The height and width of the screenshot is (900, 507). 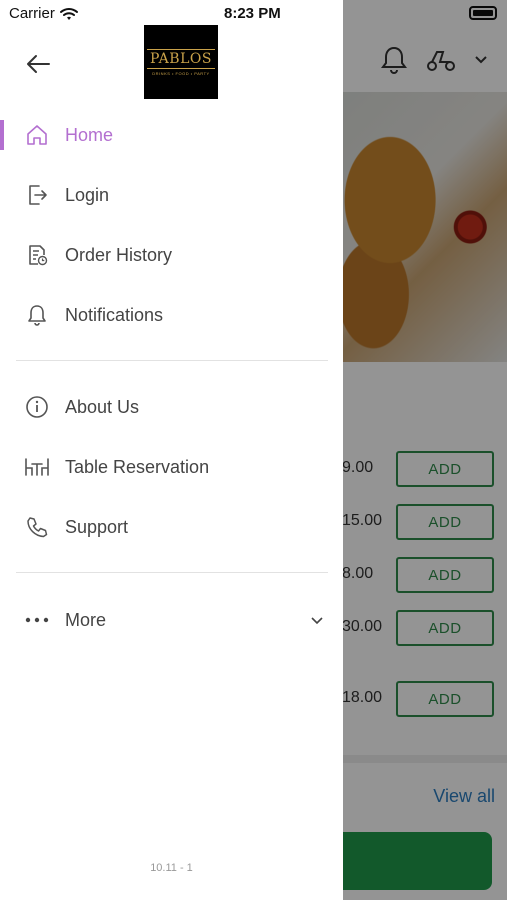 I want to click on brand-logo: PABLOS DRINKS • FOOD • PARTY, so click(x=181, y=62).